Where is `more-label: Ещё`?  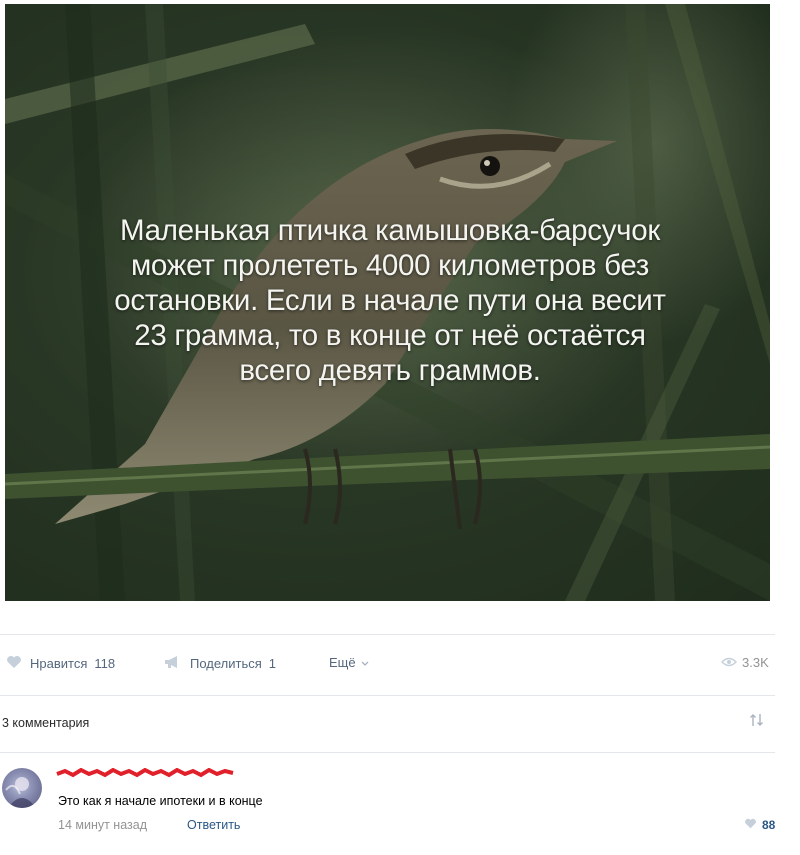 more-label: Ещё is located at coordinates (342, 662).